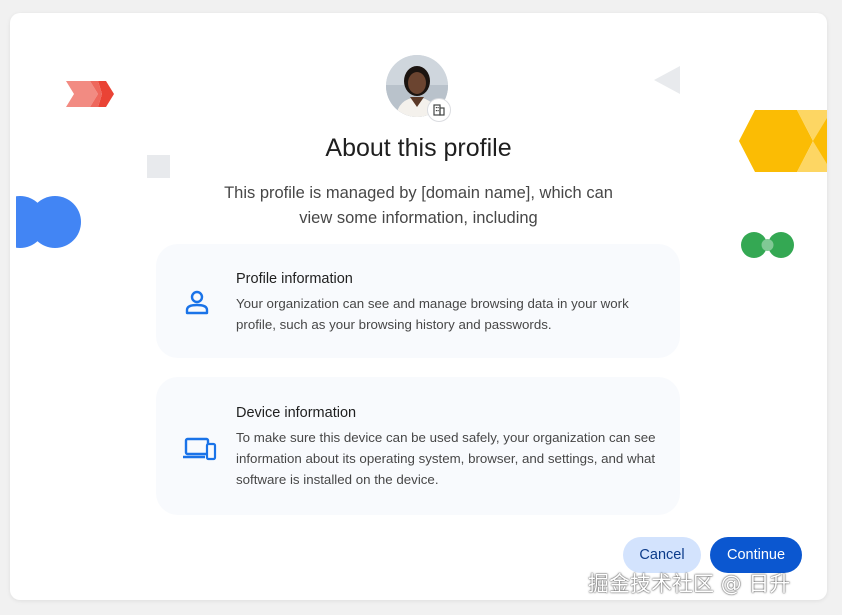  What do you see at coordinates (767, 245) in the screenshot?
I see `green-circles-decoration` at bounding box center [767, 245].